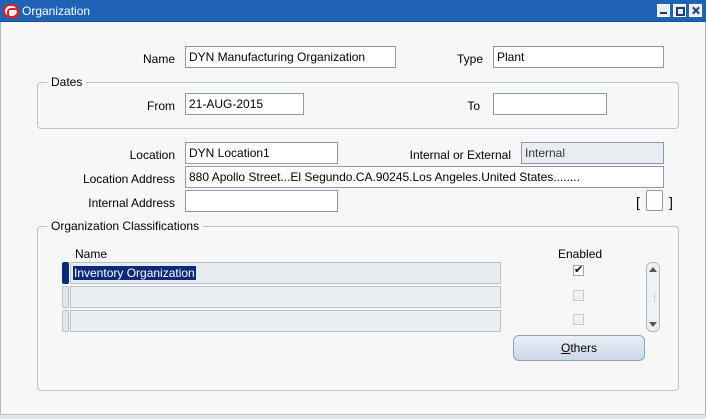 The image size is (706, 419). I want to click on scroll-down-icon, so click(653, 324).